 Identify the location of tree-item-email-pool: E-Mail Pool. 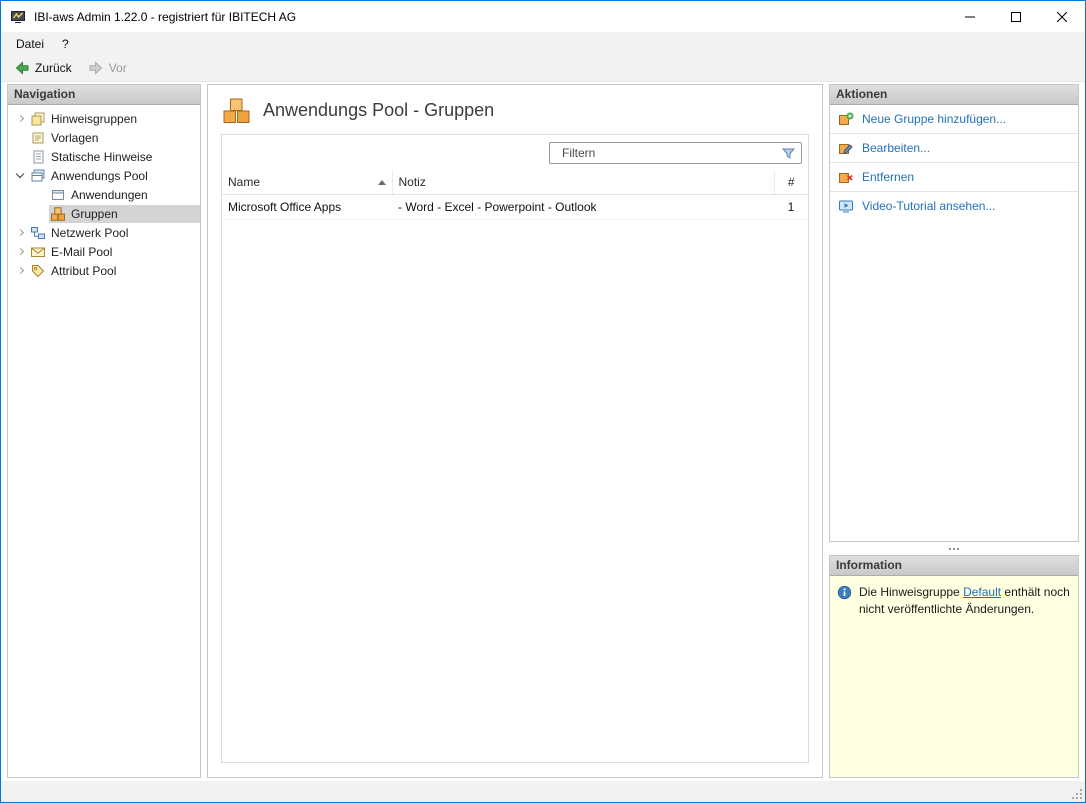
(104, 251).